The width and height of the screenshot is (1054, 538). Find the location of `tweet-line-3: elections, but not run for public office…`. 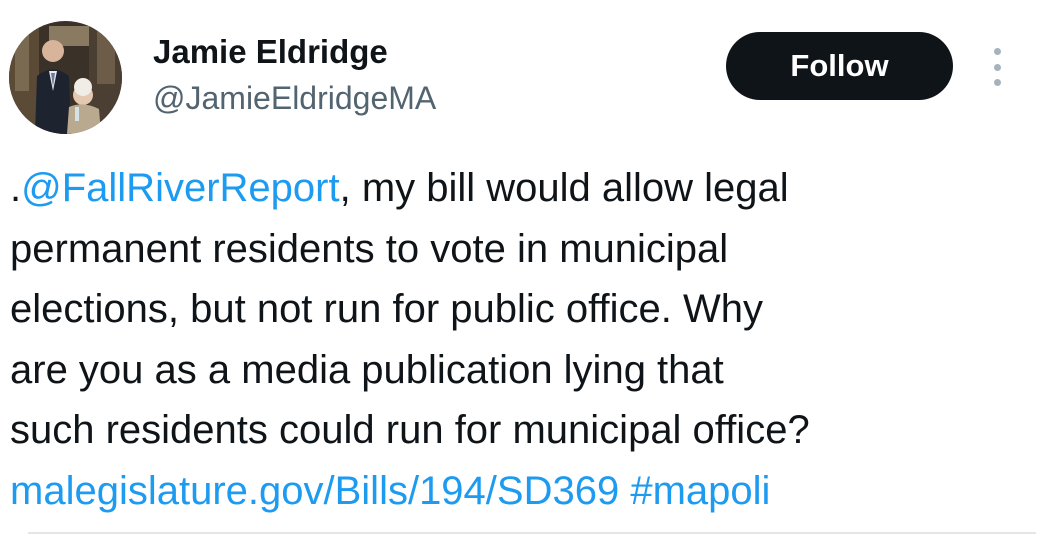

tweet-line-3: elections, but not run for public office… is located at coordinates (386, 309).